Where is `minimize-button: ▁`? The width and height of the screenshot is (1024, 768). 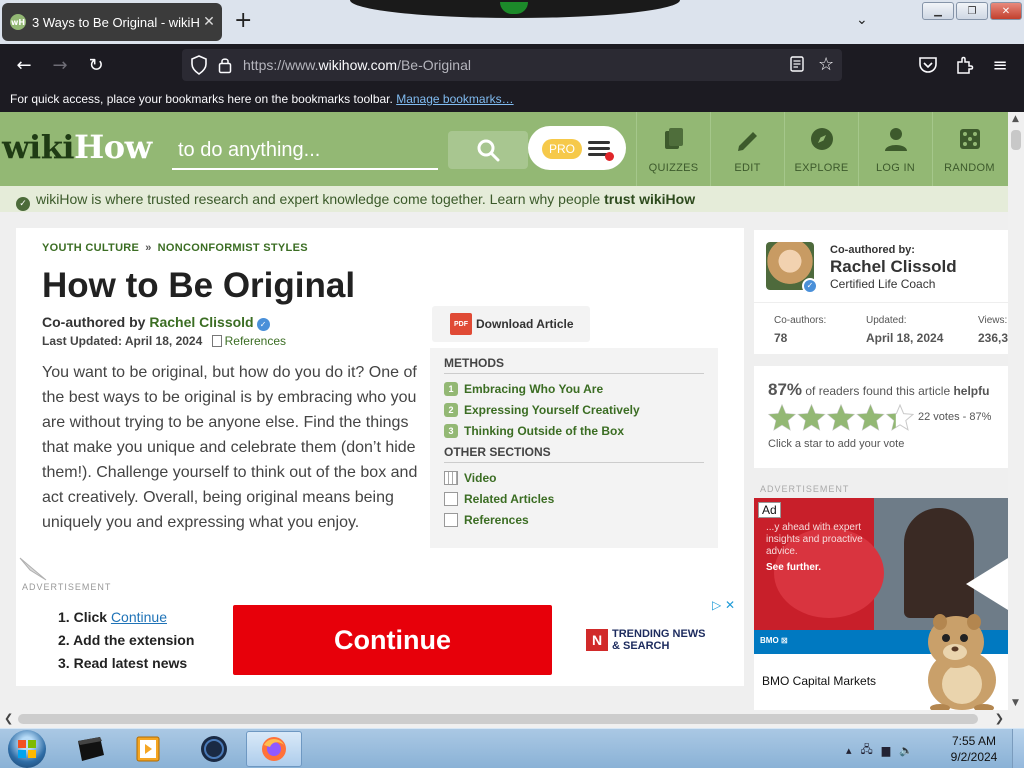
minimize-button: ▁ is located at coordinates (938, 11).